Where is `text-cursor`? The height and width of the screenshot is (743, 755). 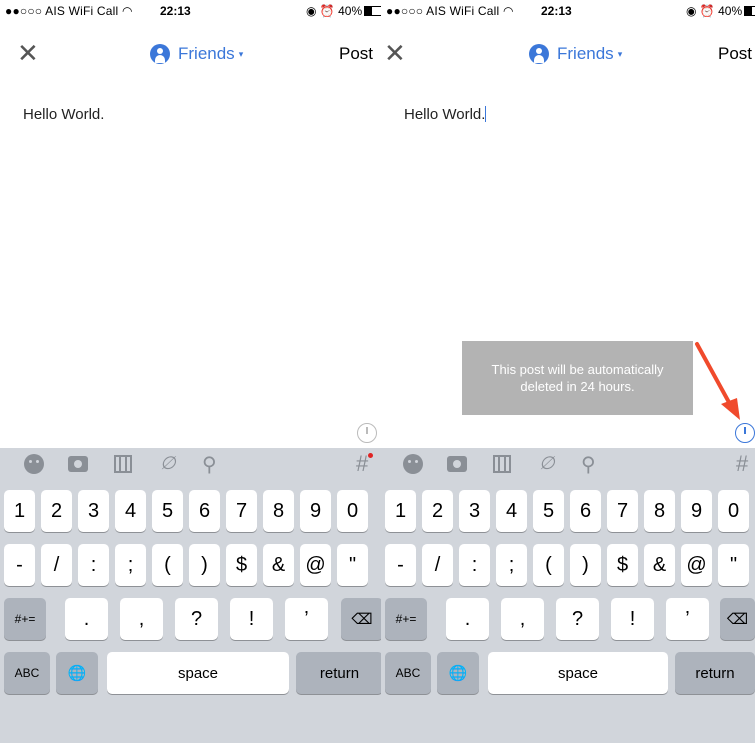 text-cursor is located at coordinates (486, 114).